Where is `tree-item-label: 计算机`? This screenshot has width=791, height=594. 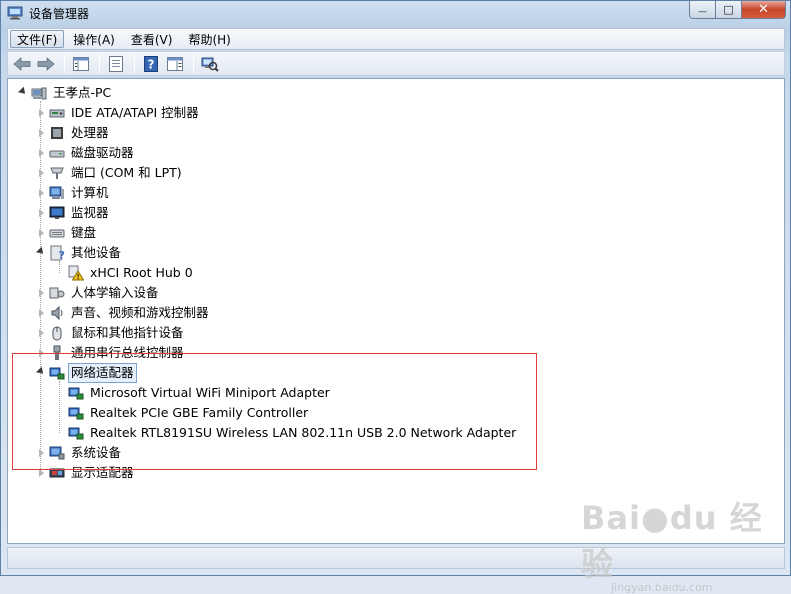
tree-item-label: 计算机 is located at coordinates (90, 192).